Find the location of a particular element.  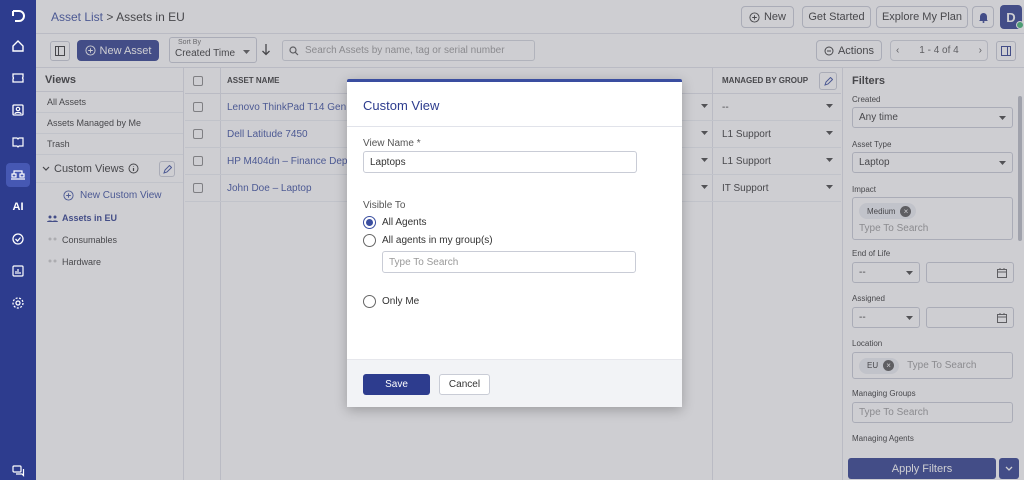

ticket-icon is located at coordinates (18, 78).